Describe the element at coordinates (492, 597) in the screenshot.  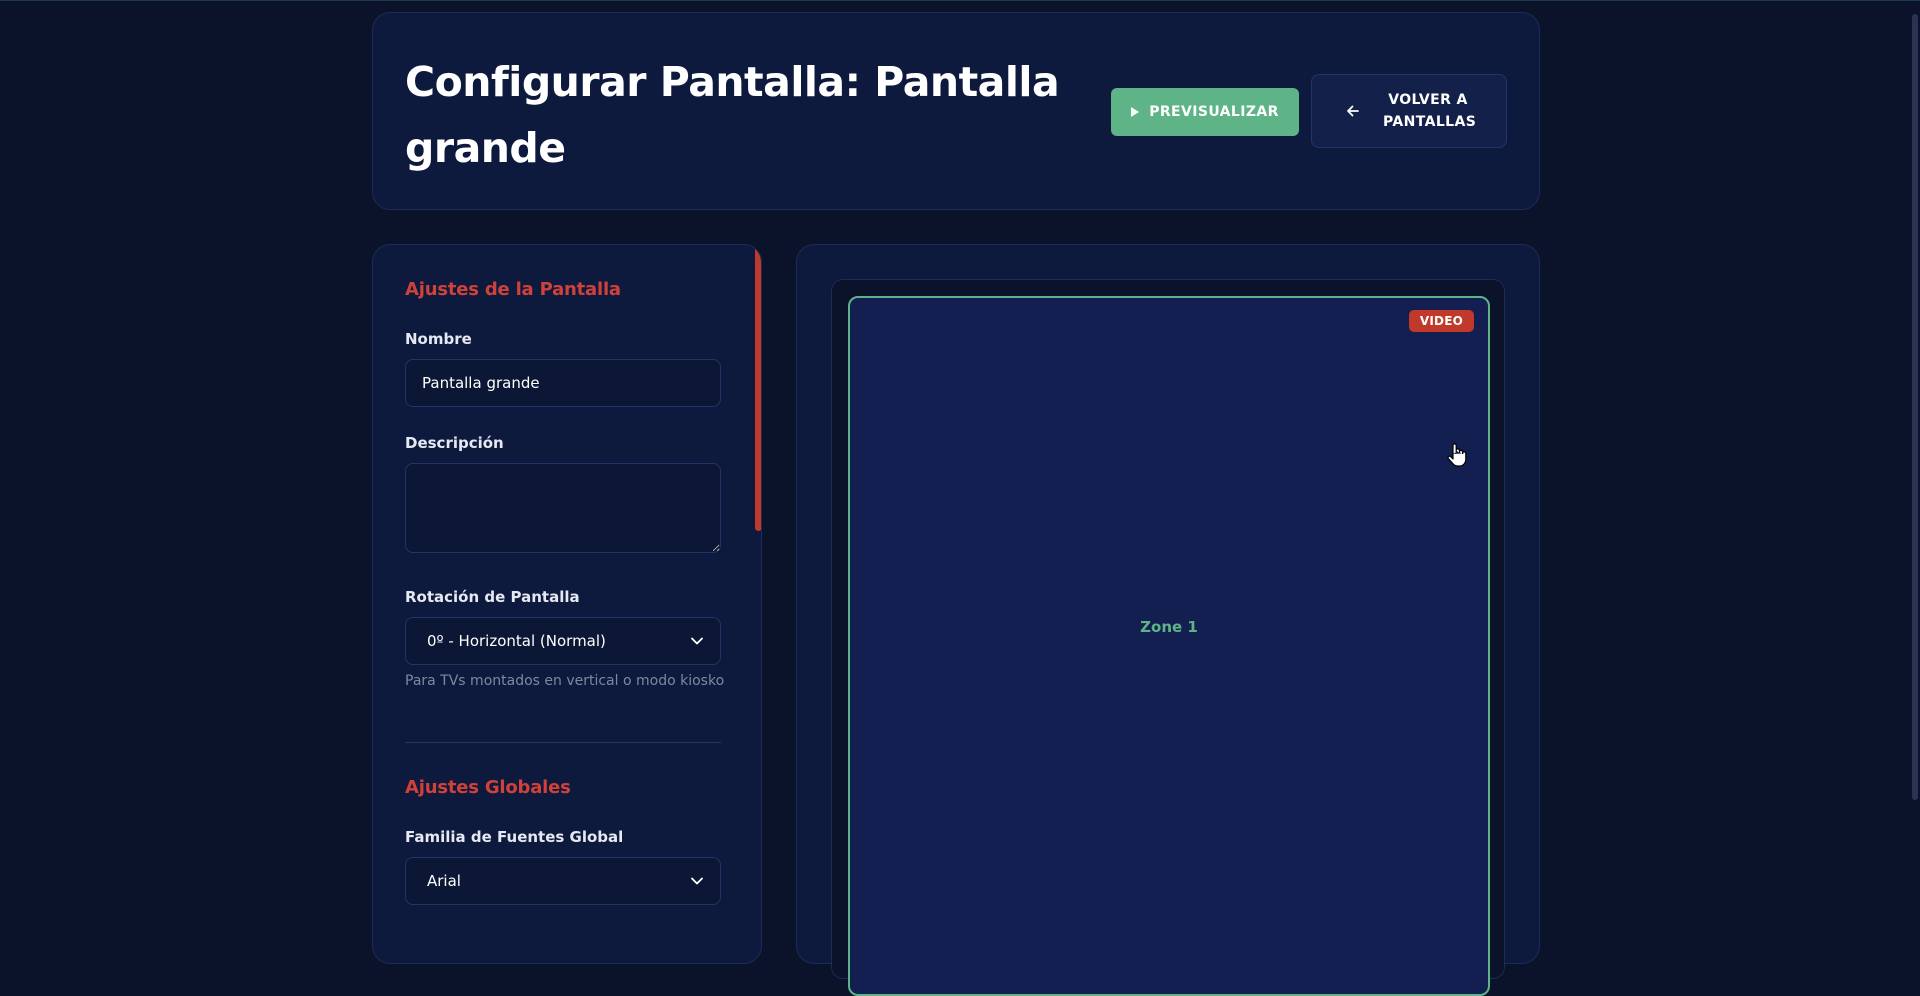
I see `rotation-label: Rotación de Pantalla` at that location.